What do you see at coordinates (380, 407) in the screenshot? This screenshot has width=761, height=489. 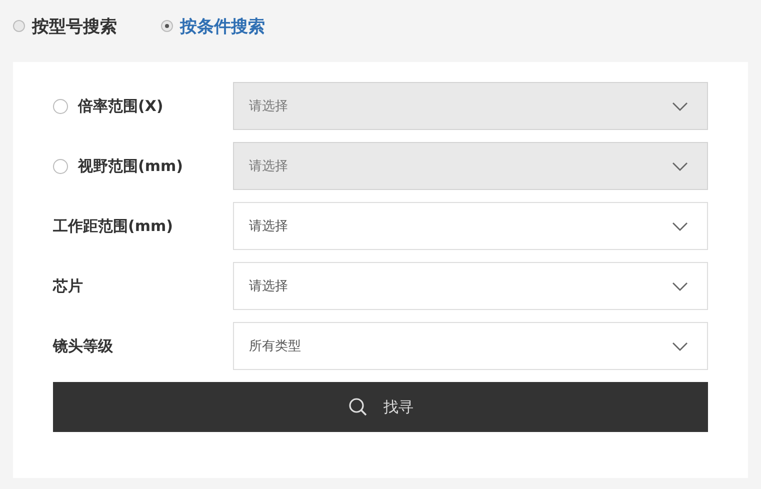 I see `search-button: 找寻` at bounding box center [380, 407].